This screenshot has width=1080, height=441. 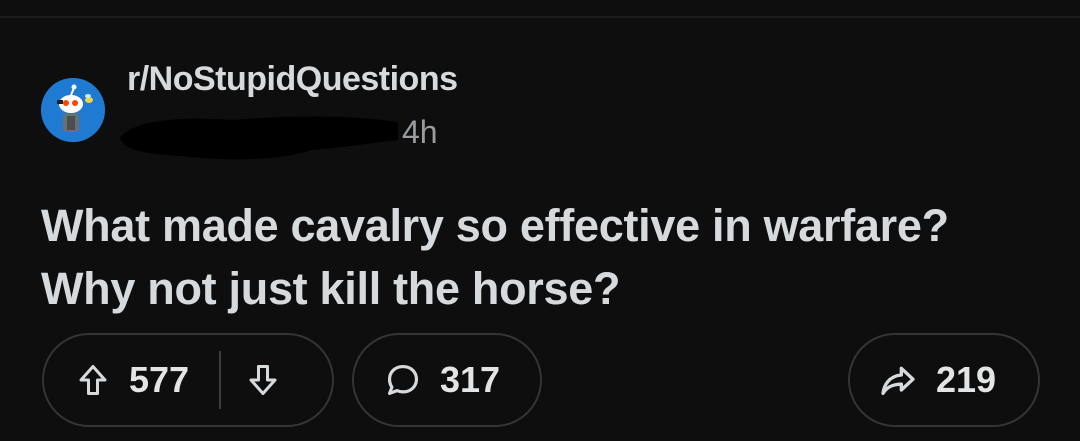 I want to click on post-timestamp: 4h, so click(x=420, y=132).